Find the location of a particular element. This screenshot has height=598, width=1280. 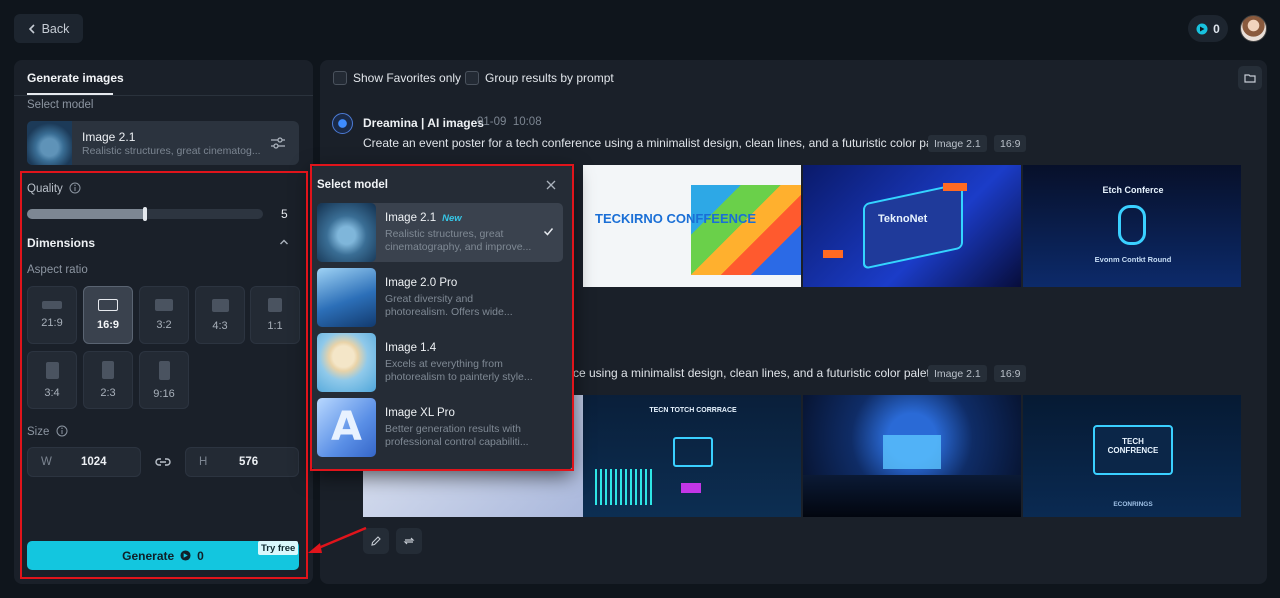

select-model-label: Select model is located at coordinates (60, 105).